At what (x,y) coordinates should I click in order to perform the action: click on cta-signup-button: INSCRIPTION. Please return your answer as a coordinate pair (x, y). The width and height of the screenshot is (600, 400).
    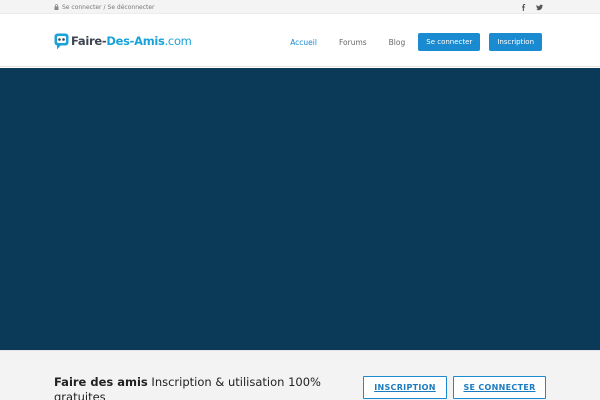
    Looking at the image, I should click on (405, 387).